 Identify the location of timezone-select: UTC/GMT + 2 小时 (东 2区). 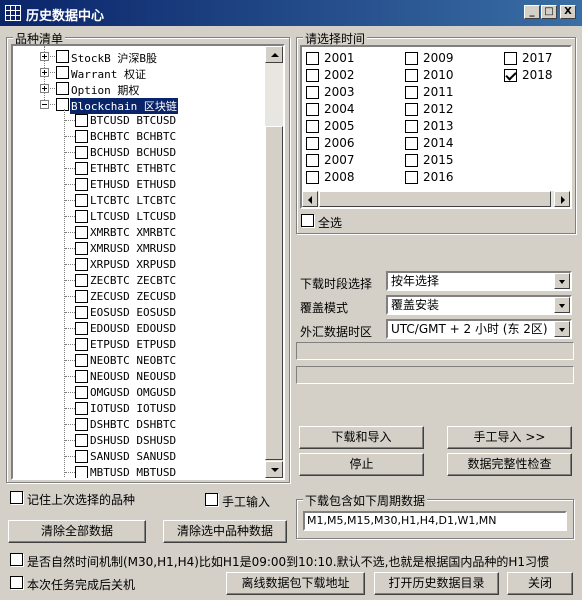
(479, 329).